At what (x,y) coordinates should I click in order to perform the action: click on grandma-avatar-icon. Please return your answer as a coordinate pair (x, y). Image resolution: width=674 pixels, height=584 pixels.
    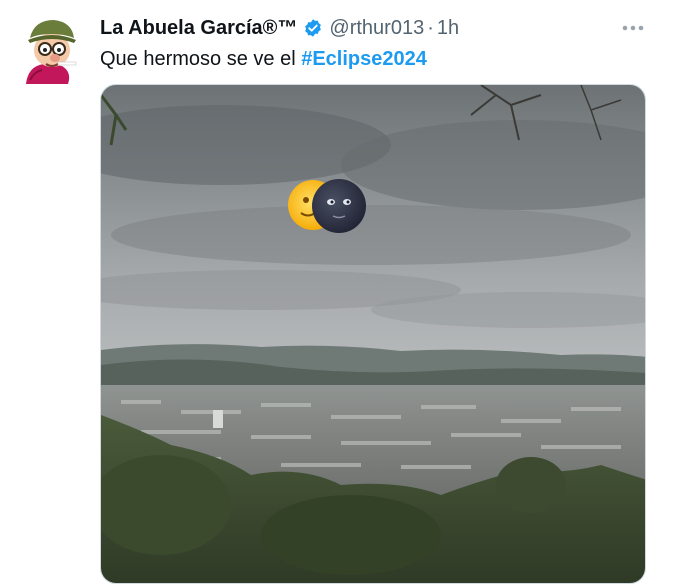
    Looking at the image, I should click on (51, 52).